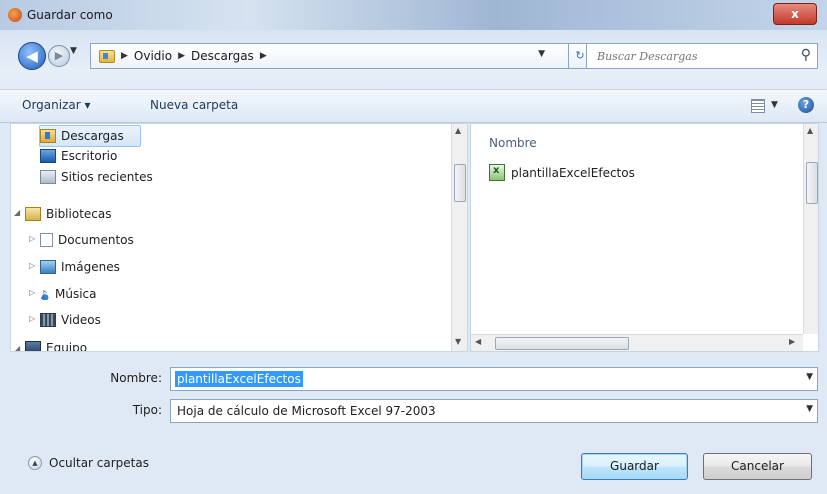 The height and width of the screenshot is (494, 827). I want to click on nav-item-label: Videos, so click(81, 320).